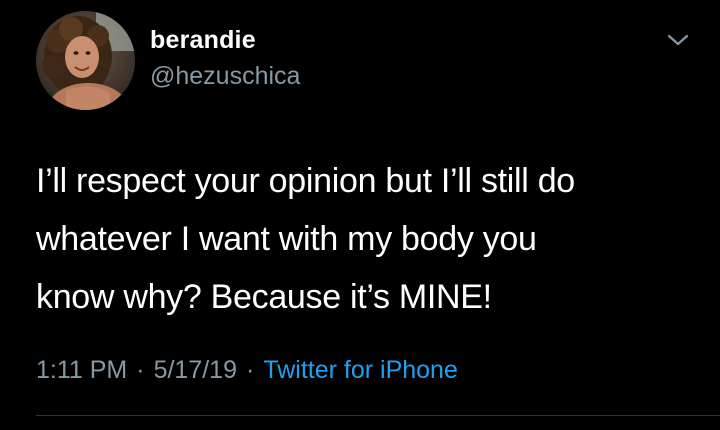 This screenshot has height=430, width=720. I want to click on divider, so click(378, 415).